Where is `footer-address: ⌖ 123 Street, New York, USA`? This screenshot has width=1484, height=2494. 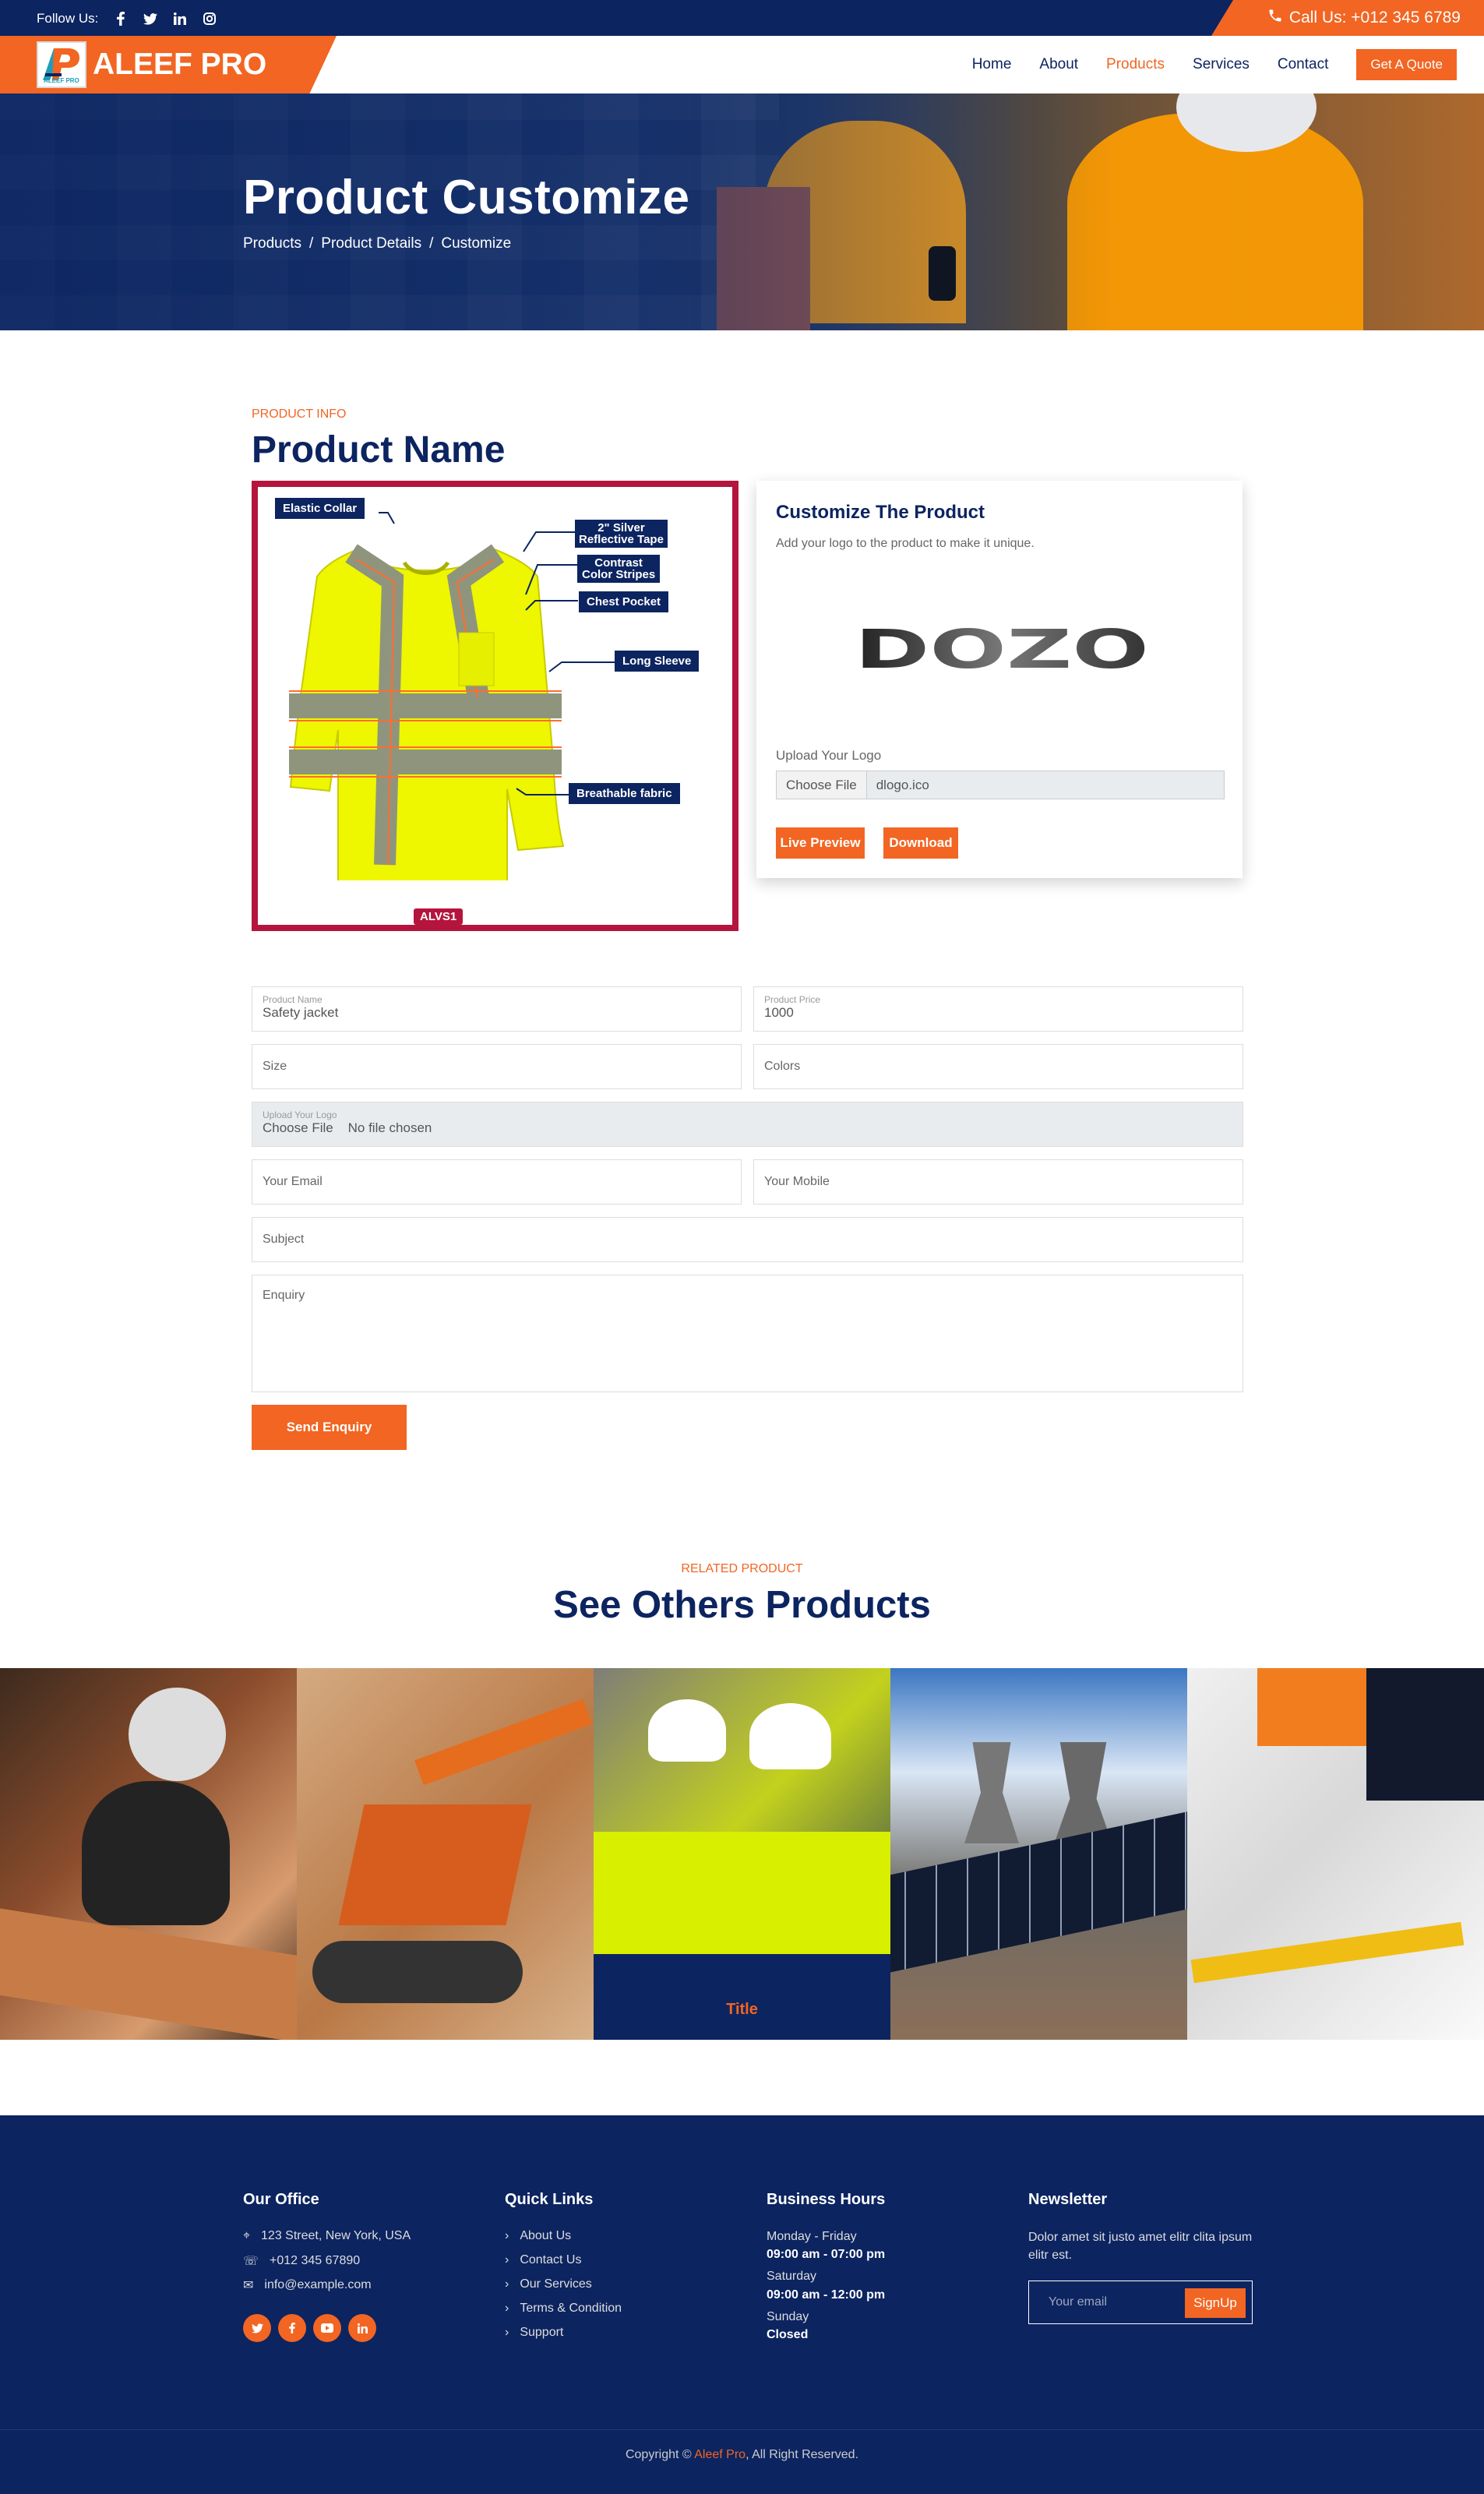
footer-address: ⌖ 123 Street, New York, USA is located at coordinates (327, 2236).